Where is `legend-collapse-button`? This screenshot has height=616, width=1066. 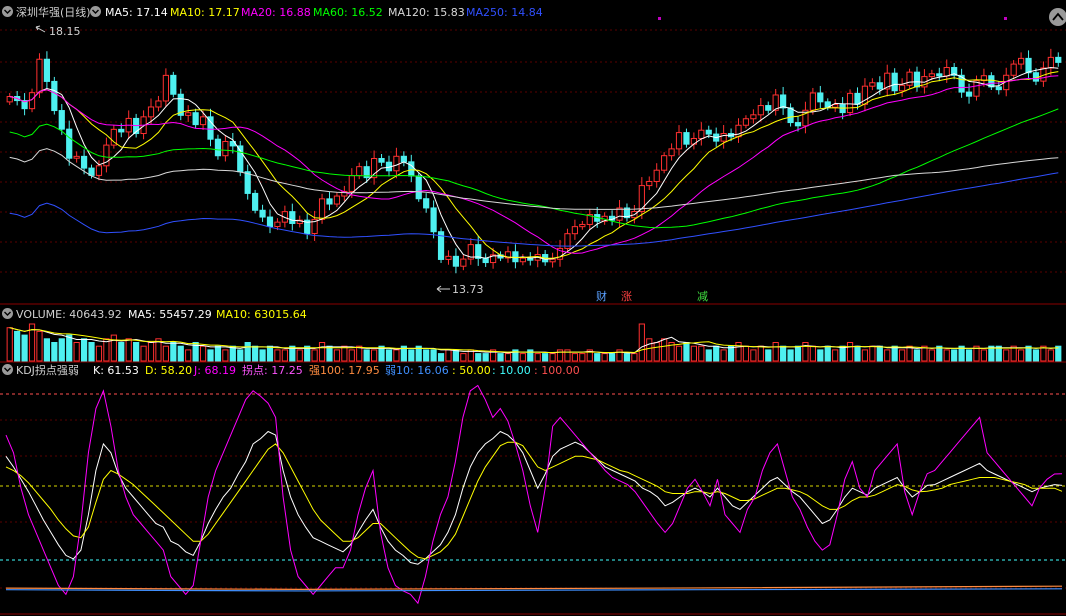 legend-collapse-button is located at coordinates (7, 11).